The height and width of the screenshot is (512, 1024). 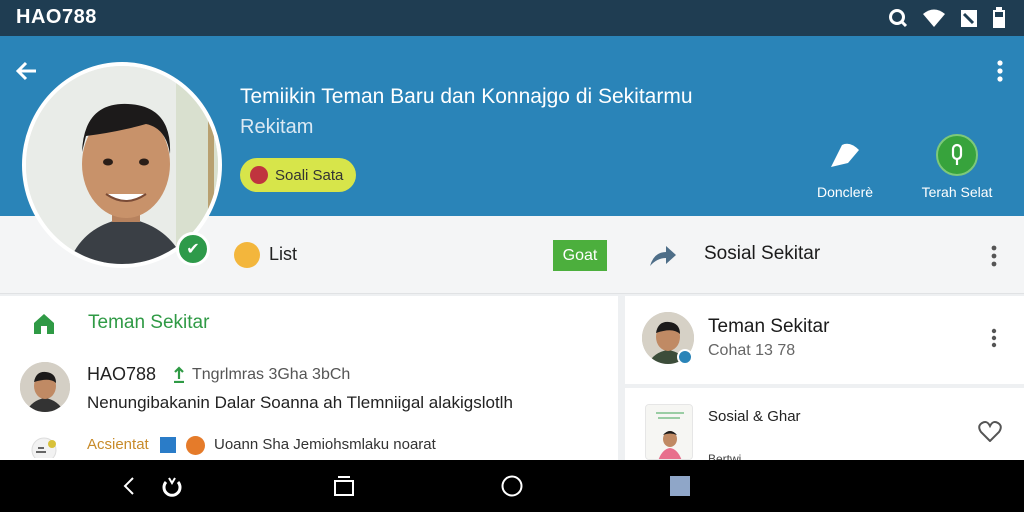 What do you see at coordinates (752, 350) in the screenshot?
I see `chat-card-subtitle: Cohat 13 78` at bounding box center [752, 350].